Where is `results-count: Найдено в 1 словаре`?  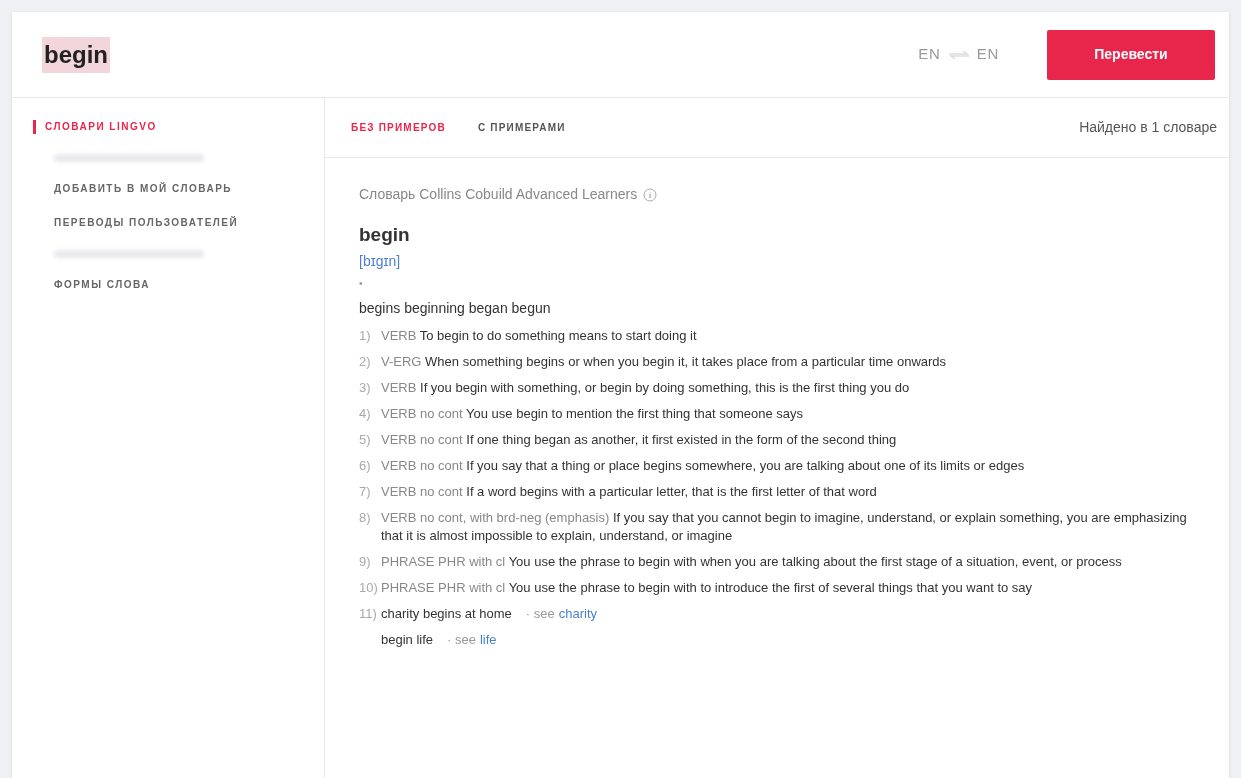
results-count: Найдено в 1 словаре is located at coordinates (1148, 127).